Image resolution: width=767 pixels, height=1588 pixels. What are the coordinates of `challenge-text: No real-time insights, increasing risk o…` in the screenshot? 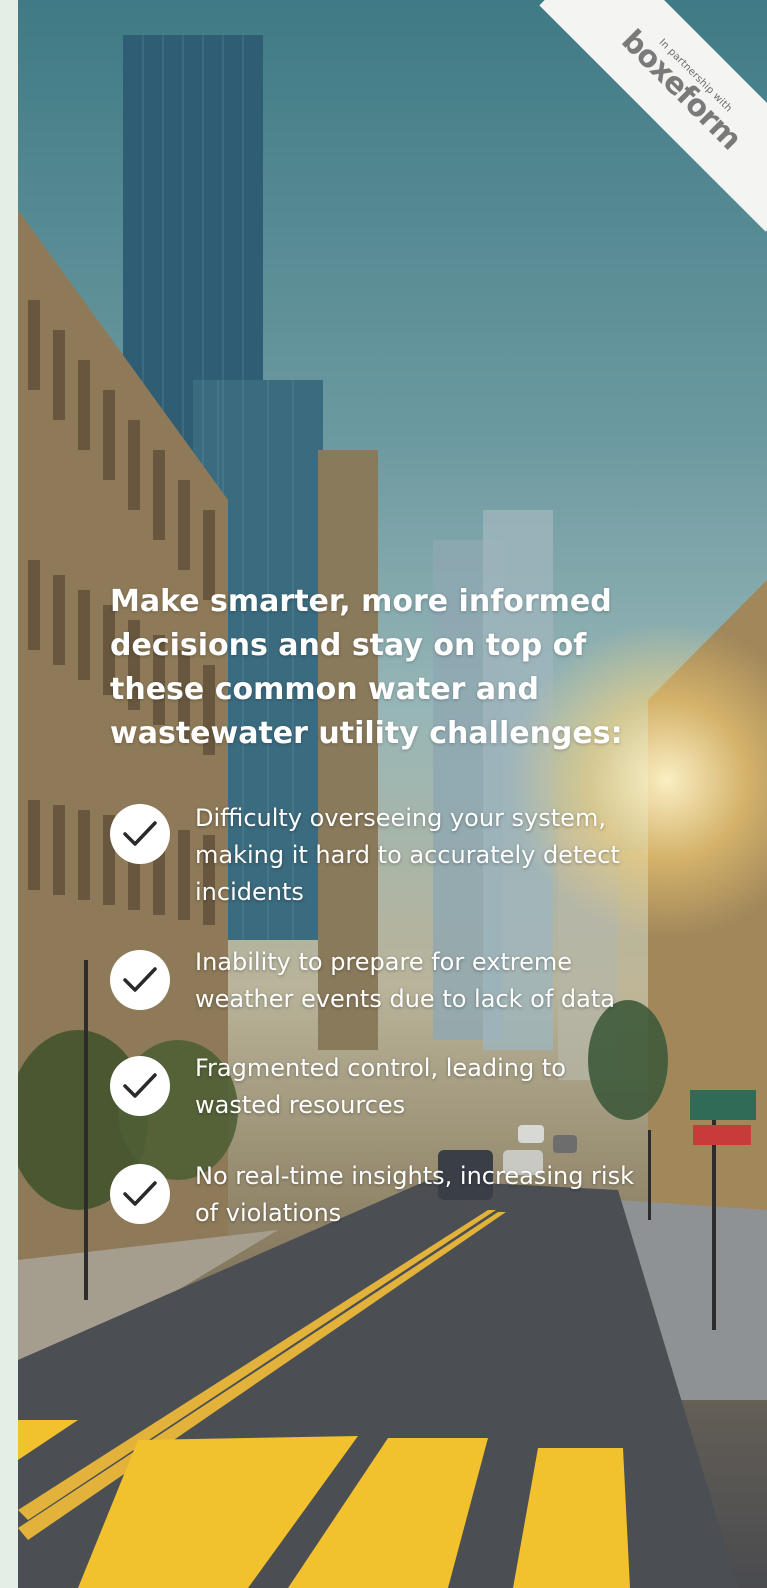 It's located at (414, 1194).